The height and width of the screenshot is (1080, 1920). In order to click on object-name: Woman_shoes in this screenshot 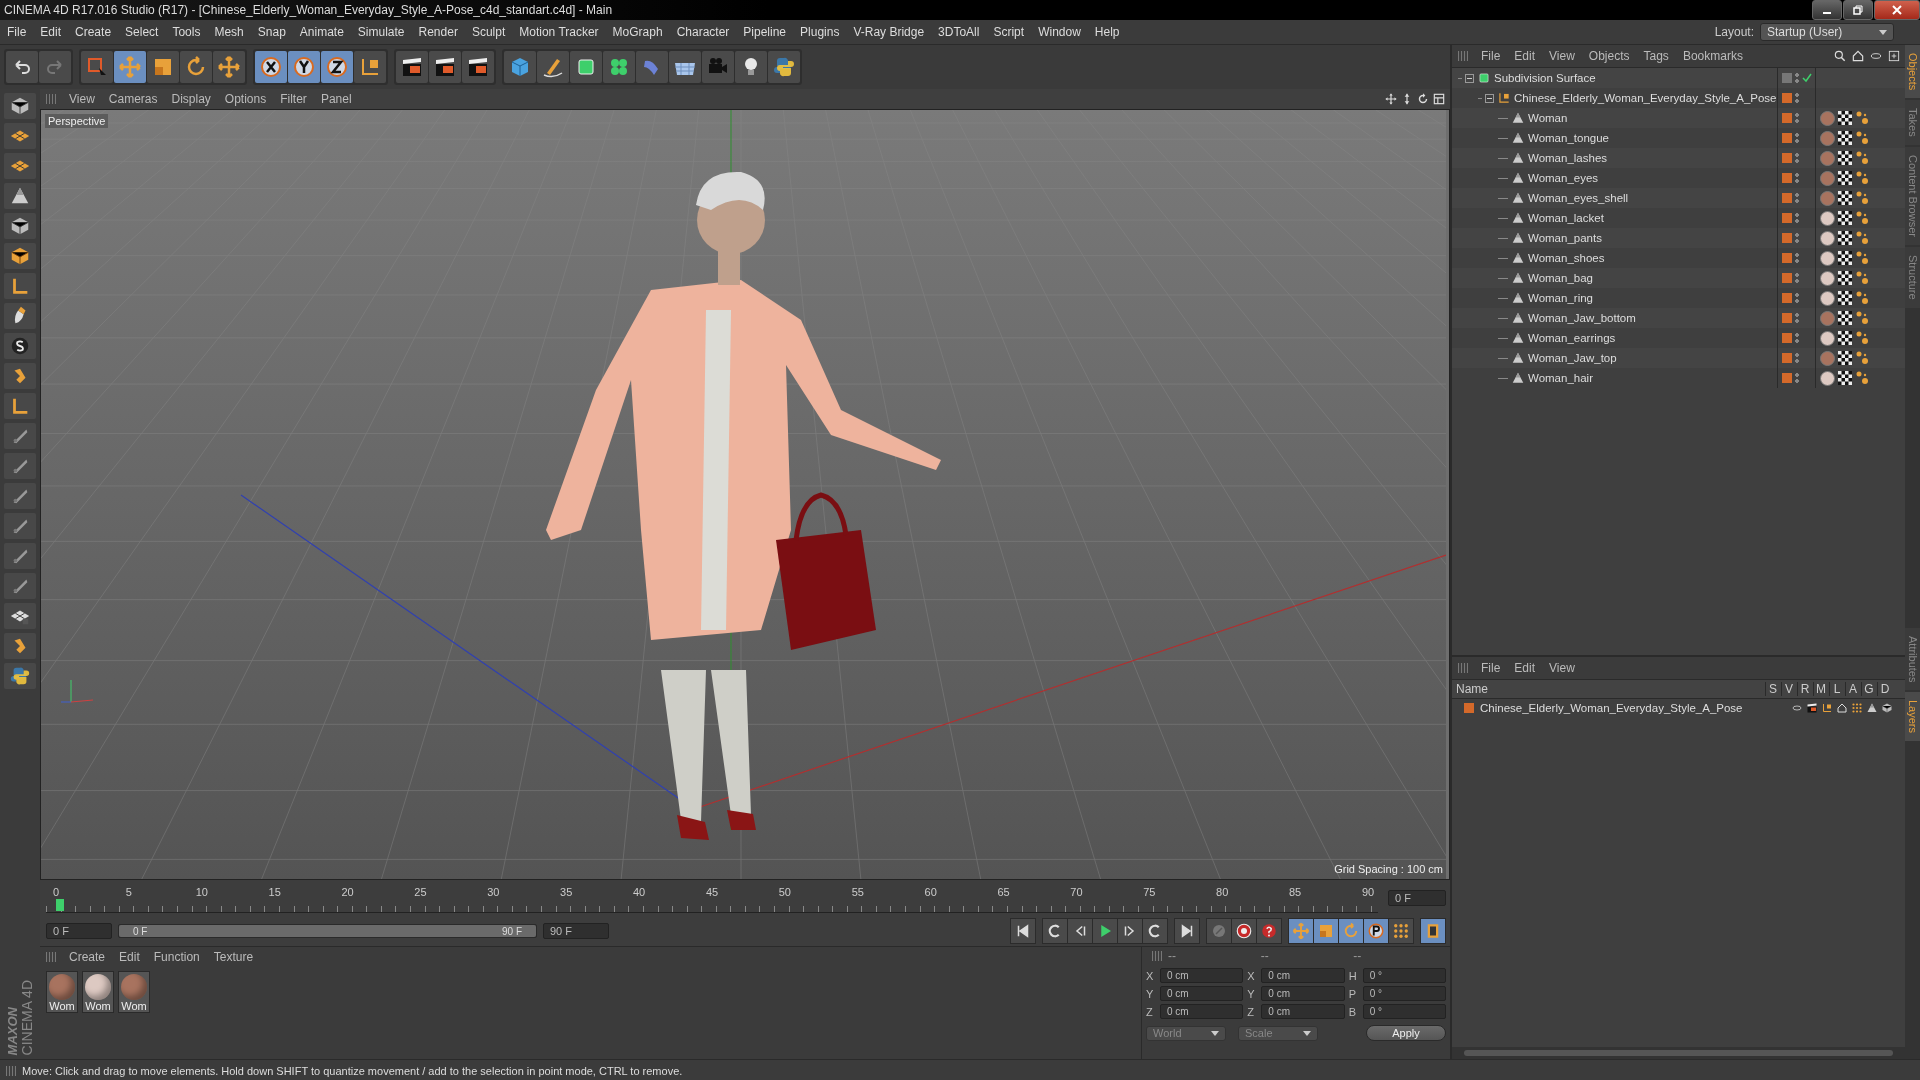, I will do `click(1566, 258)`.